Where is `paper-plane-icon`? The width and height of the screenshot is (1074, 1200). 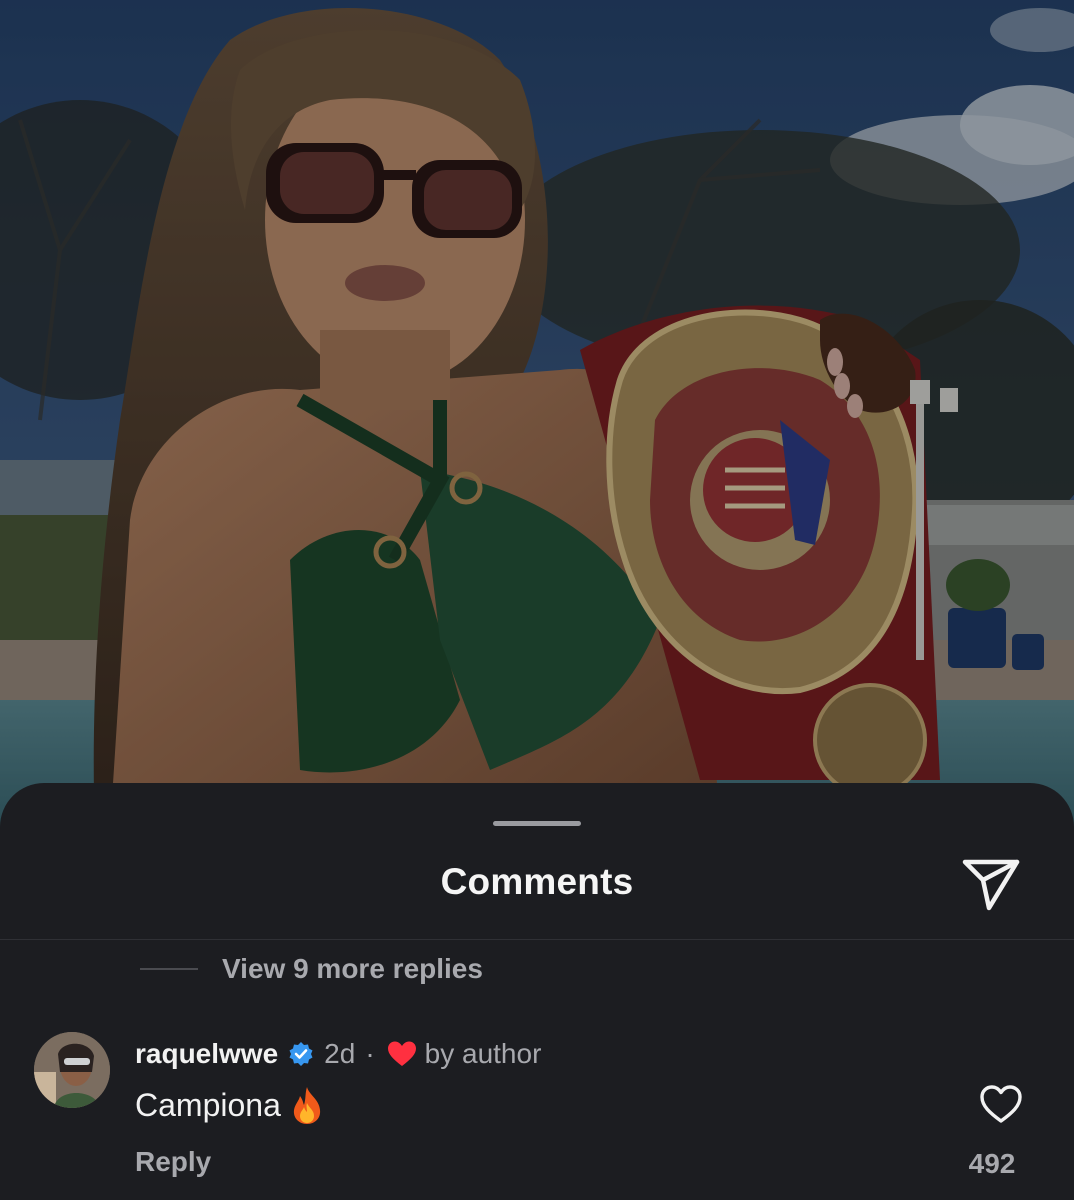 paper-plane-icon is located at coordinates (991, 885).